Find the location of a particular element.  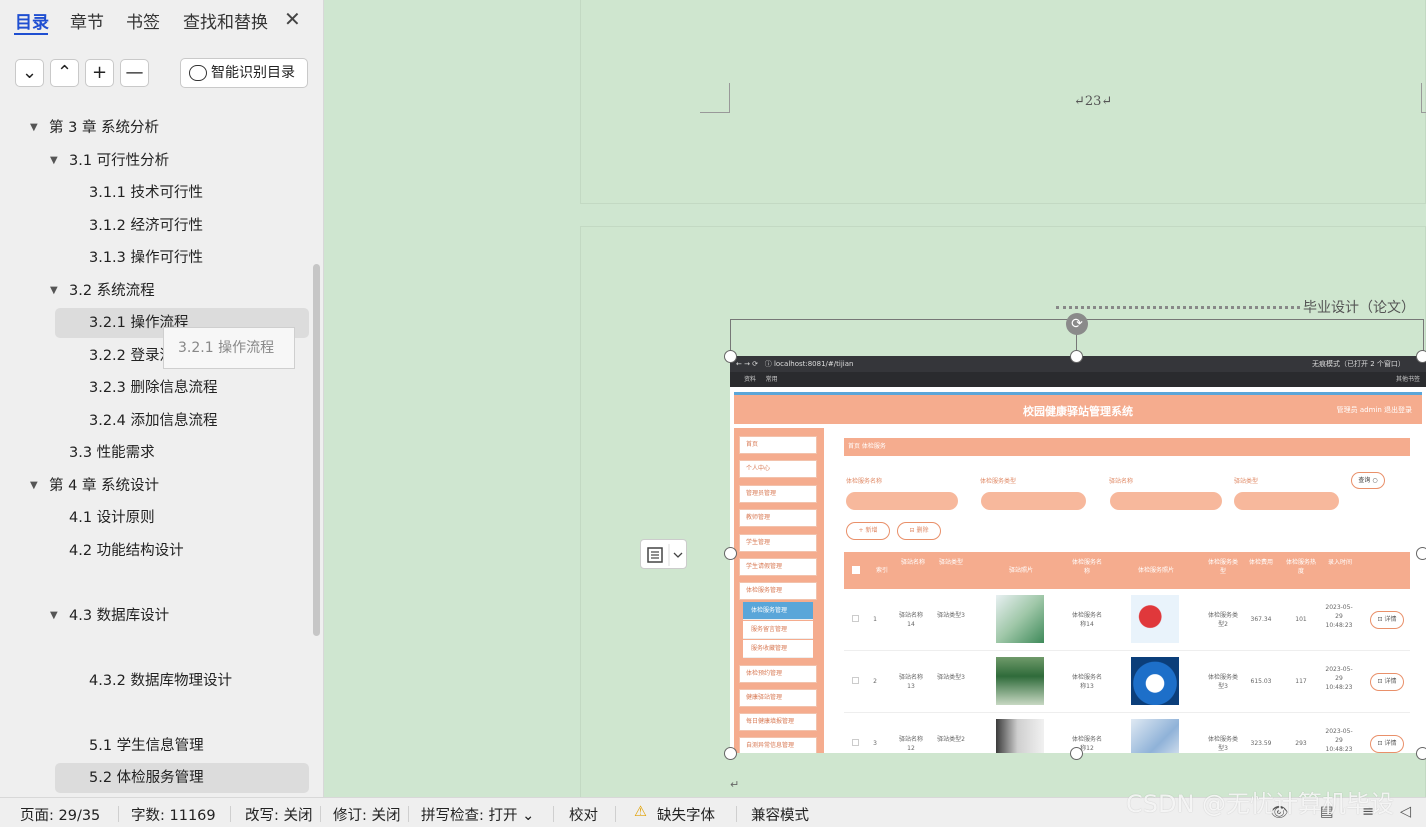

column-header: 体检服务照片 is located at coordinates (1155, 570).